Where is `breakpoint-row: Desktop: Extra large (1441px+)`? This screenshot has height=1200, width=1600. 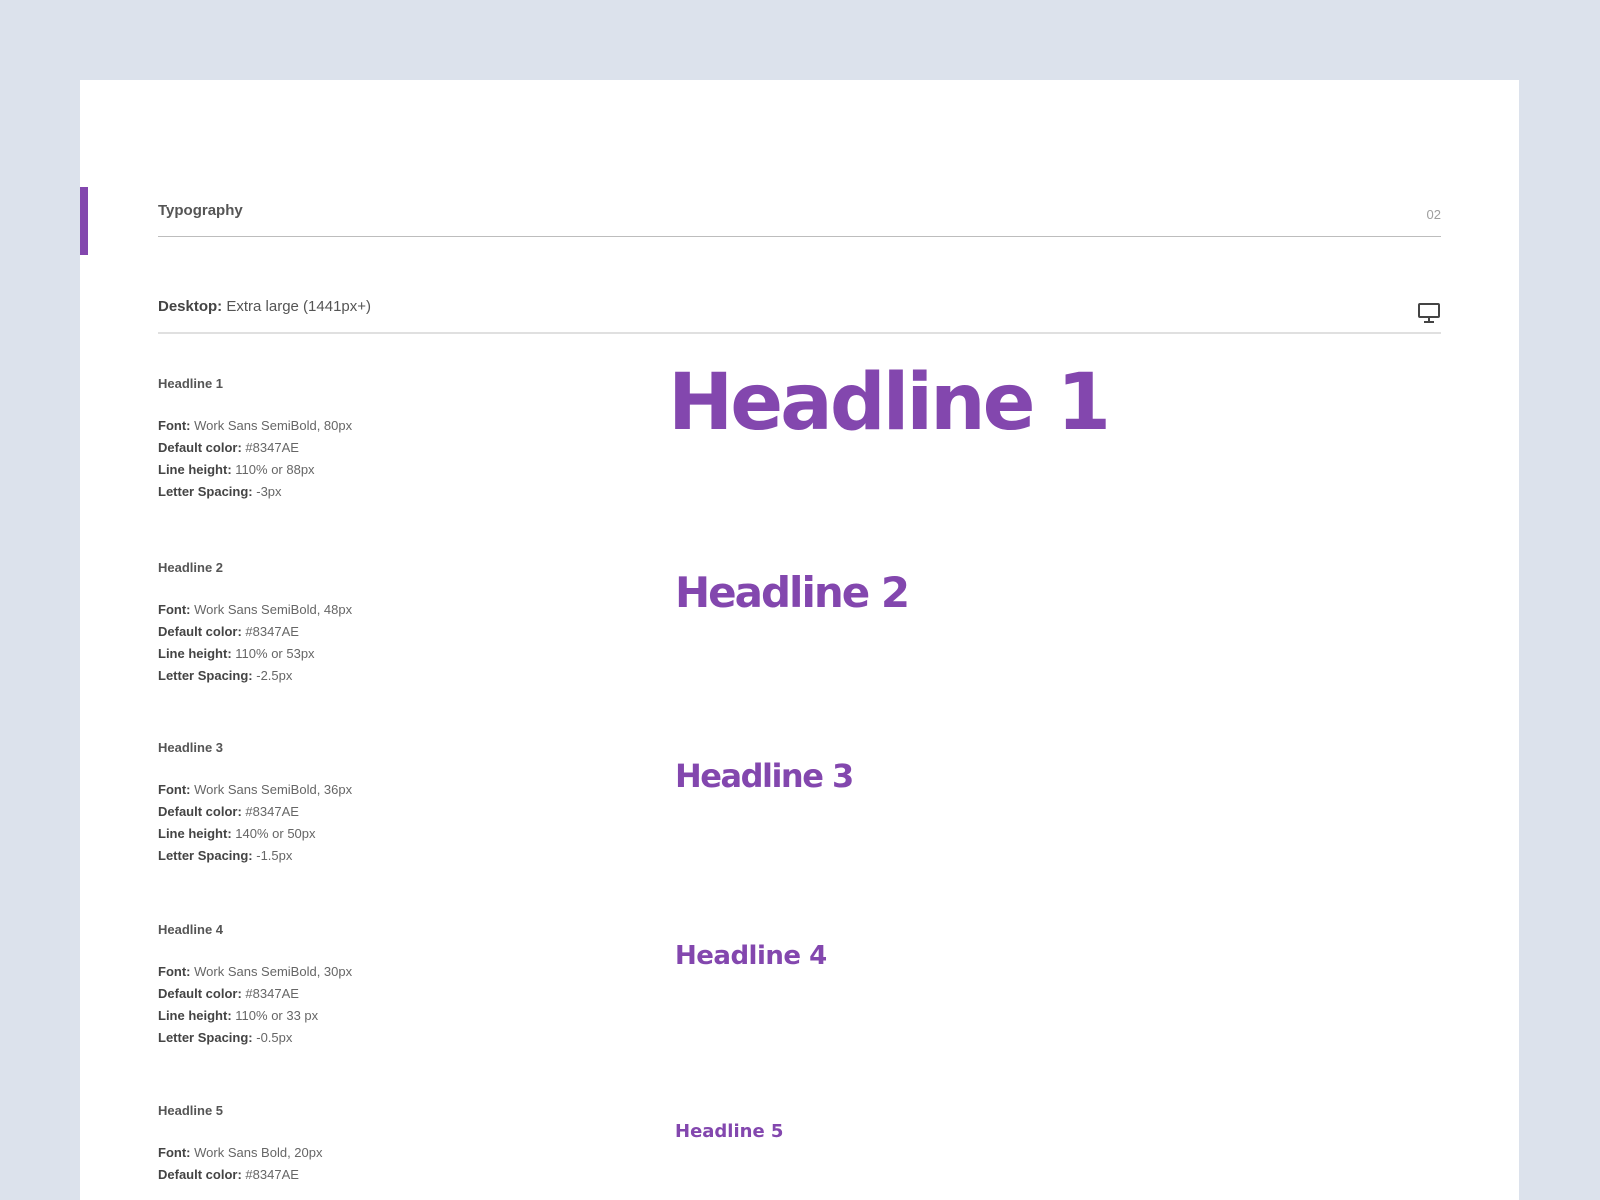
breakpoint-row: Desktop: Extra large (1441px+) is located at coordinates (799, 313).